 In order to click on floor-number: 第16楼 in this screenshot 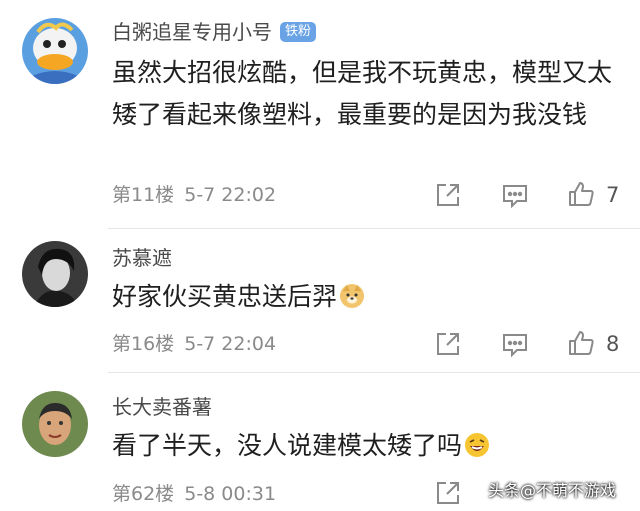, I will do `click(143, 344)`.